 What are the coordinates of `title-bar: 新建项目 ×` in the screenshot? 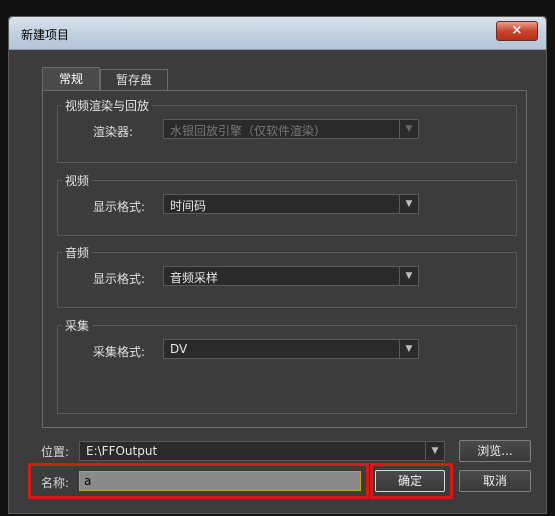 It's located at (277, 33).